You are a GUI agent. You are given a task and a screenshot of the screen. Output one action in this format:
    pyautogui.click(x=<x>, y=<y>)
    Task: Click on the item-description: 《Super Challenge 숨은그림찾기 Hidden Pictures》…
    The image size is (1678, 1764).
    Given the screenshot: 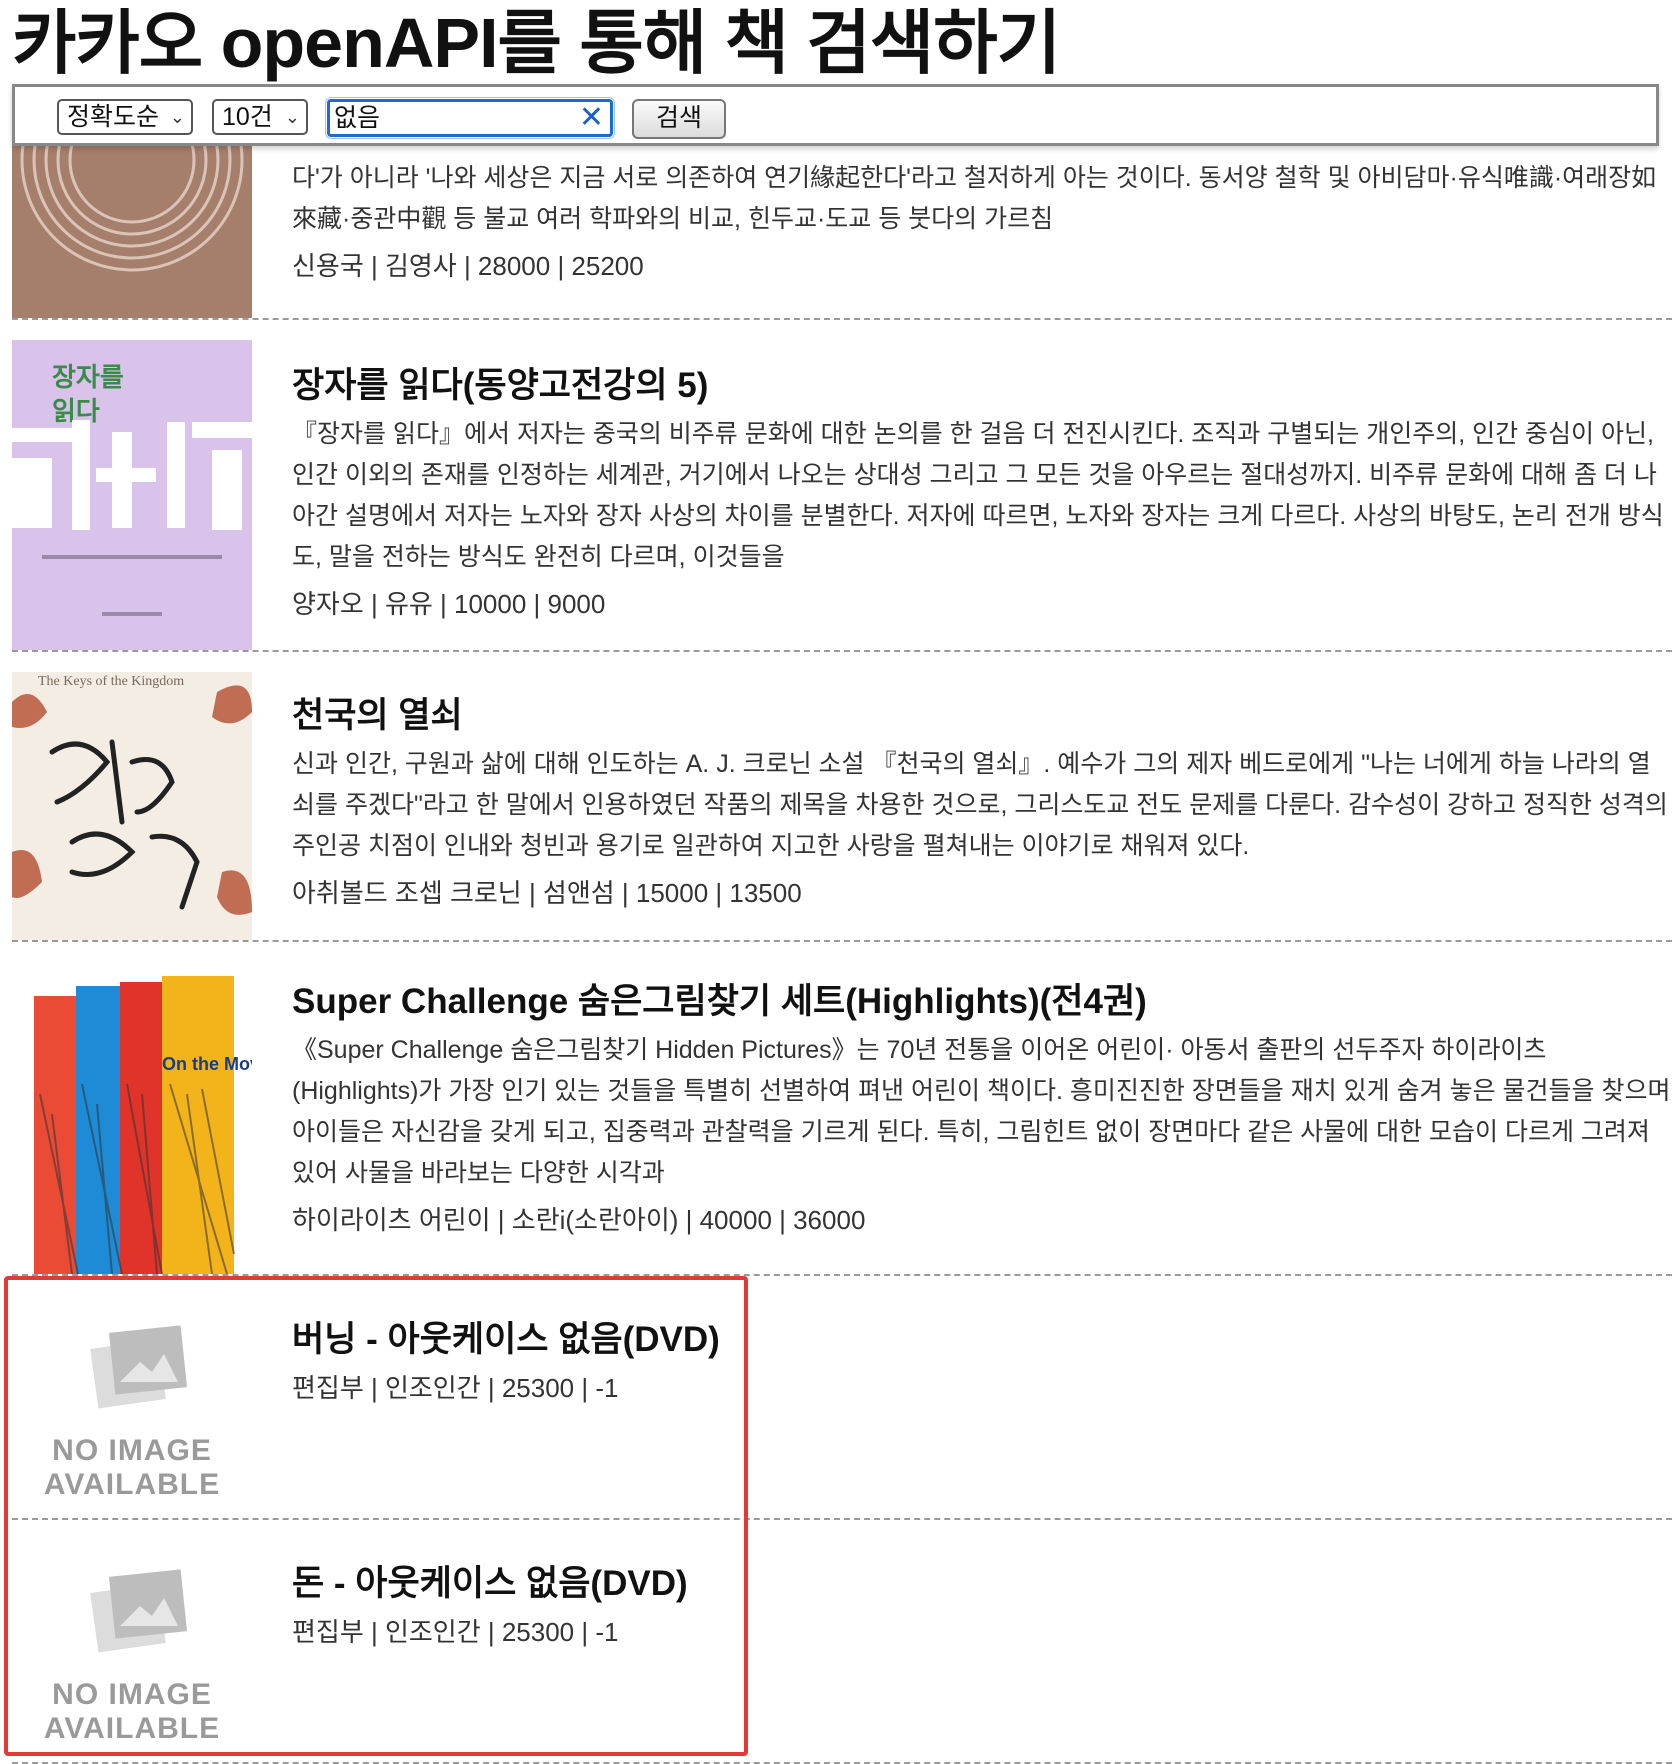 What is the action you would take?
    pyautogui.click(x=981, y=1111)
    